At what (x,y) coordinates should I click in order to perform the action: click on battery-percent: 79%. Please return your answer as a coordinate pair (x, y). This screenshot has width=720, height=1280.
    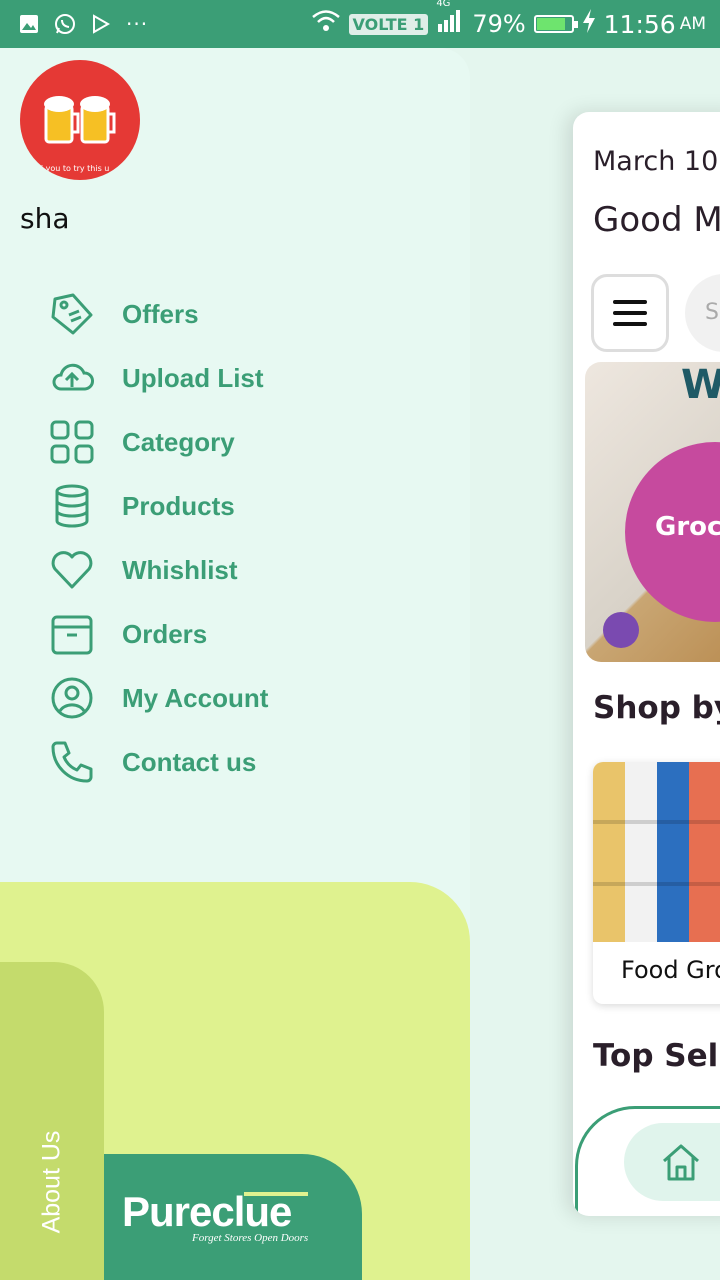
    Looking at the image, I should click on (499, 24).